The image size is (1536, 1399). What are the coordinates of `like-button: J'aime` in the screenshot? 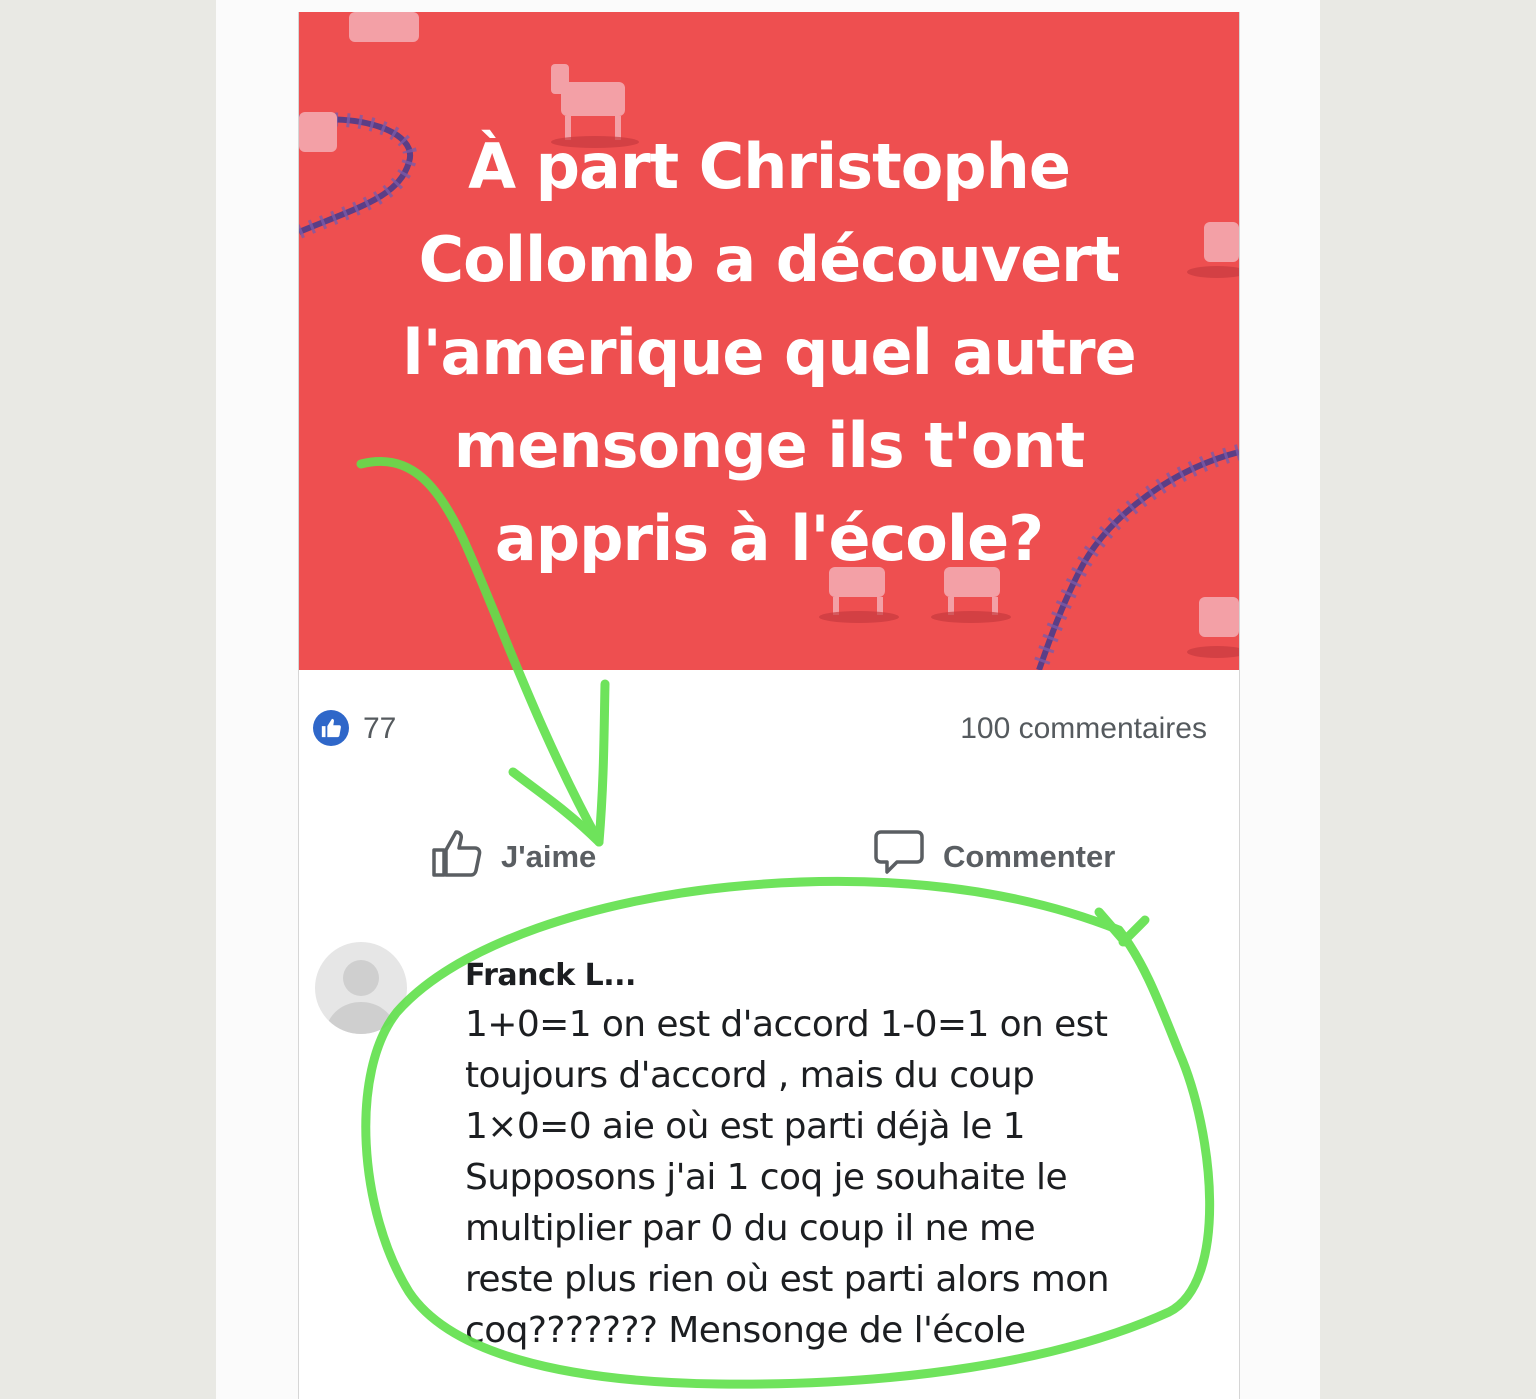 It's located at (513, 857).